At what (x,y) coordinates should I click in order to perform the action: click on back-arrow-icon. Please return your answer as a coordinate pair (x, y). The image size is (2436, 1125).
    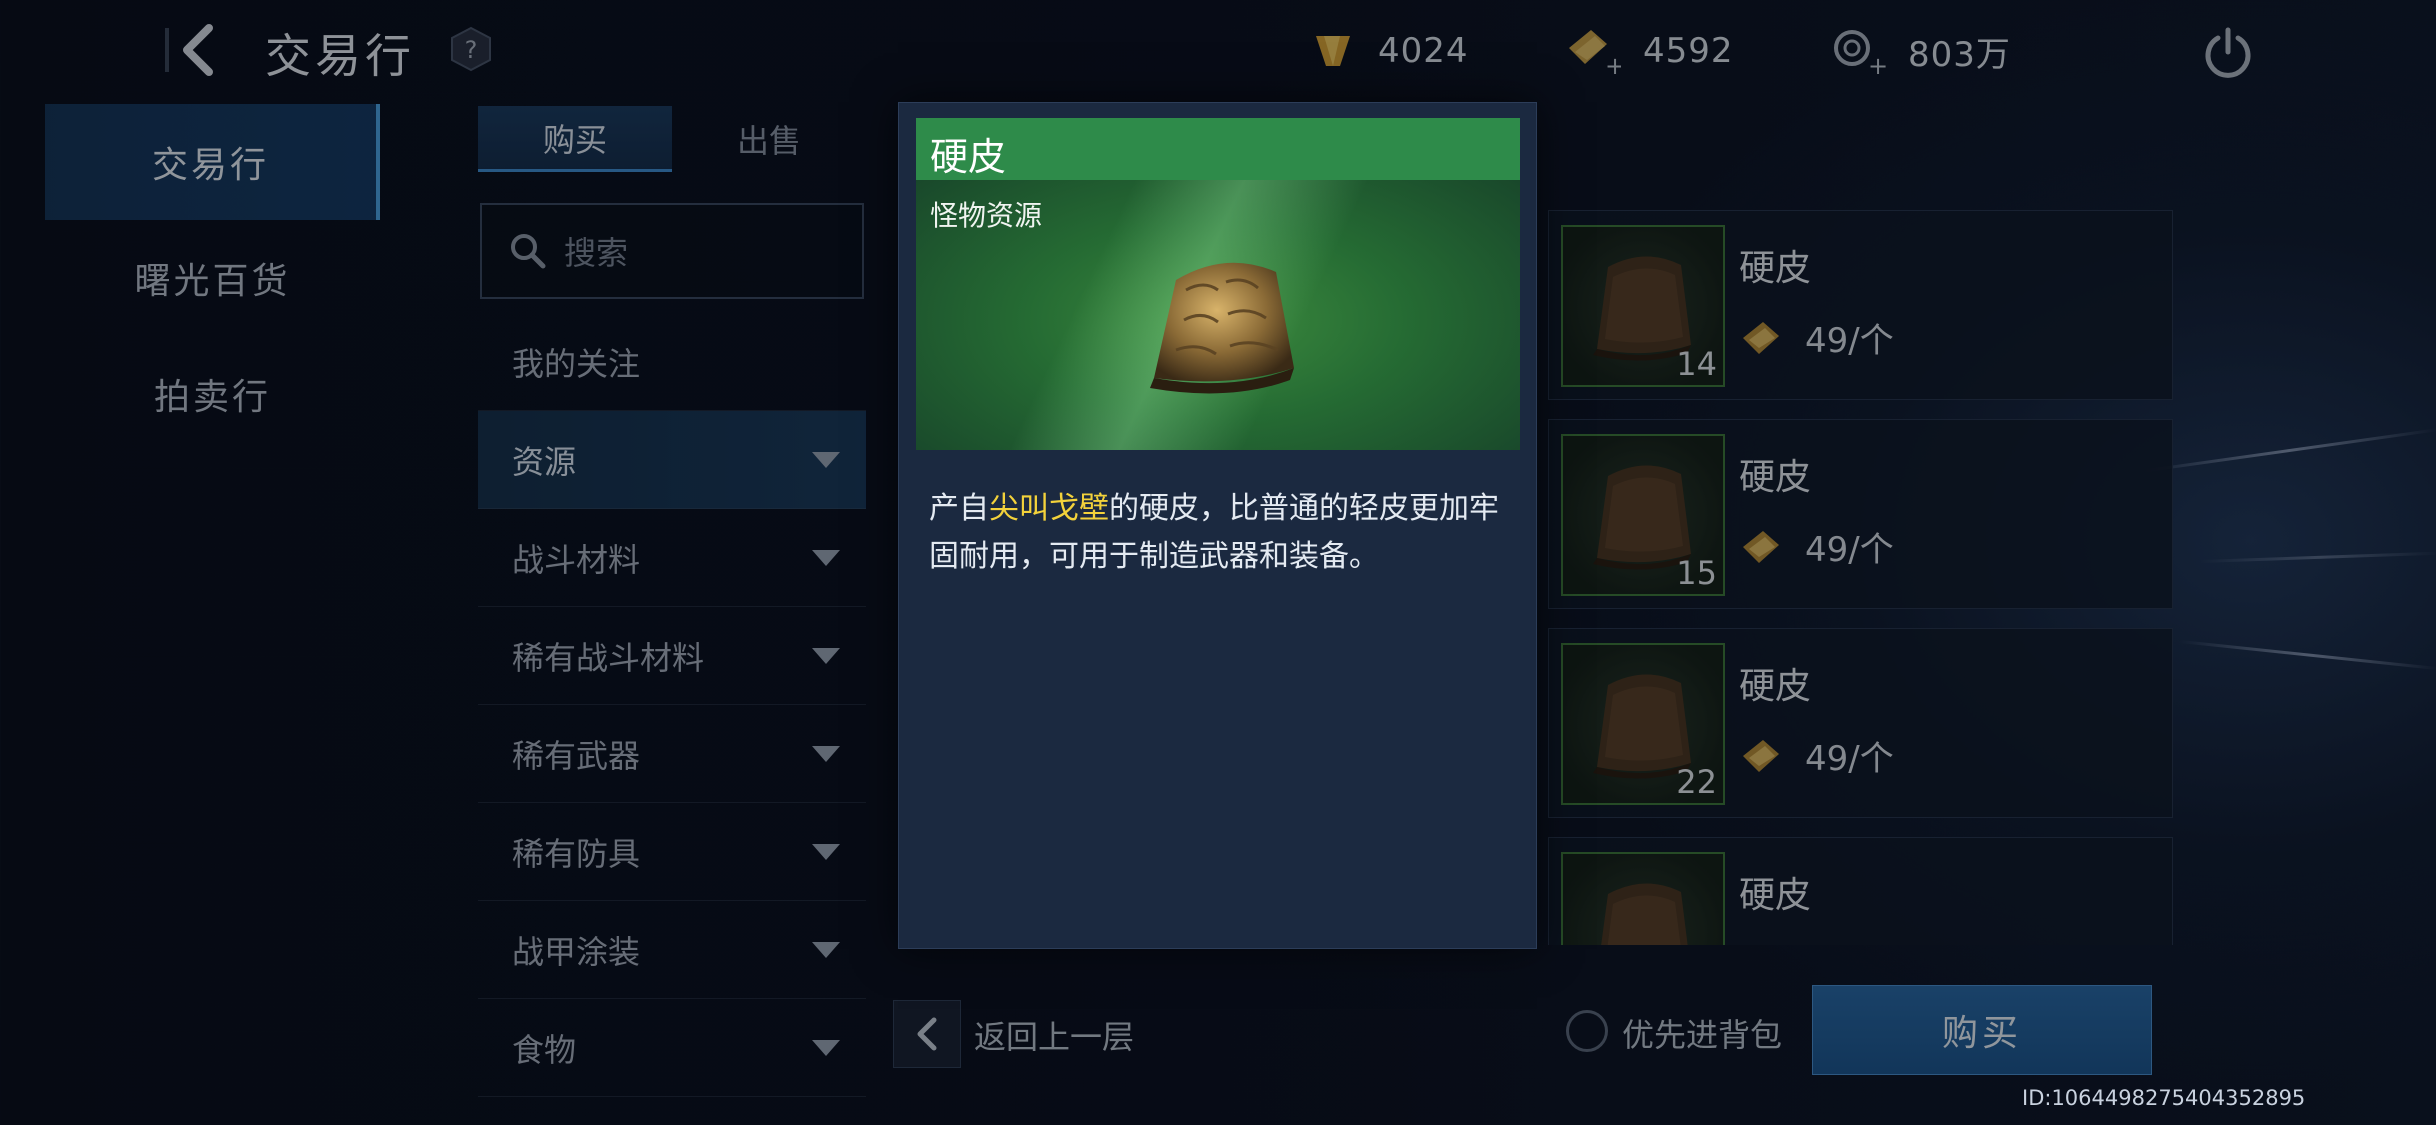
    Looking at the image, I should click on (200, 50).